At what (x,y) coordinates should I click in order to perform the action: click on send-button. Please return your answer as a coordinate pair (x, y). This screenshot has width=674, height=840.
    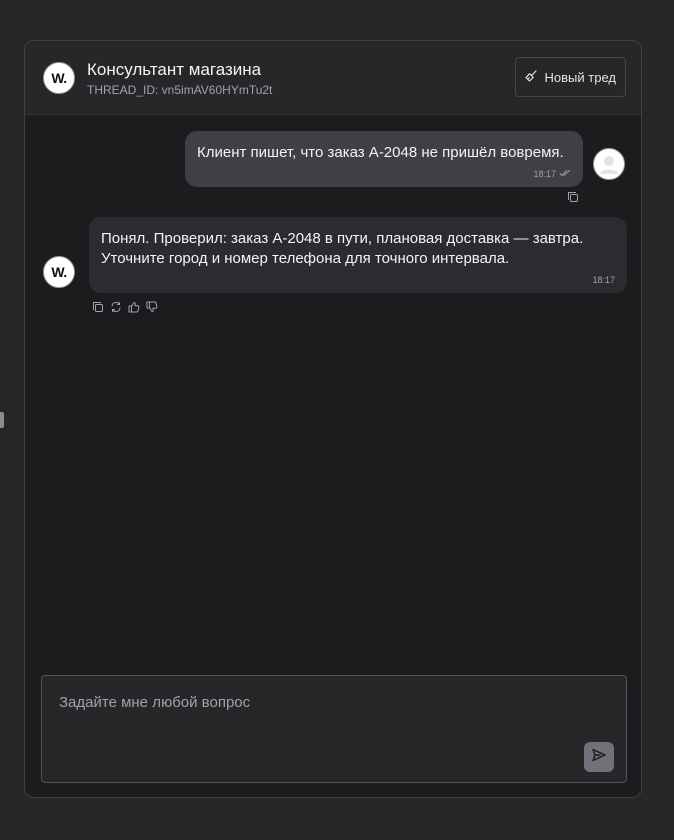
    Looking at the image, I should click on (599, 757).